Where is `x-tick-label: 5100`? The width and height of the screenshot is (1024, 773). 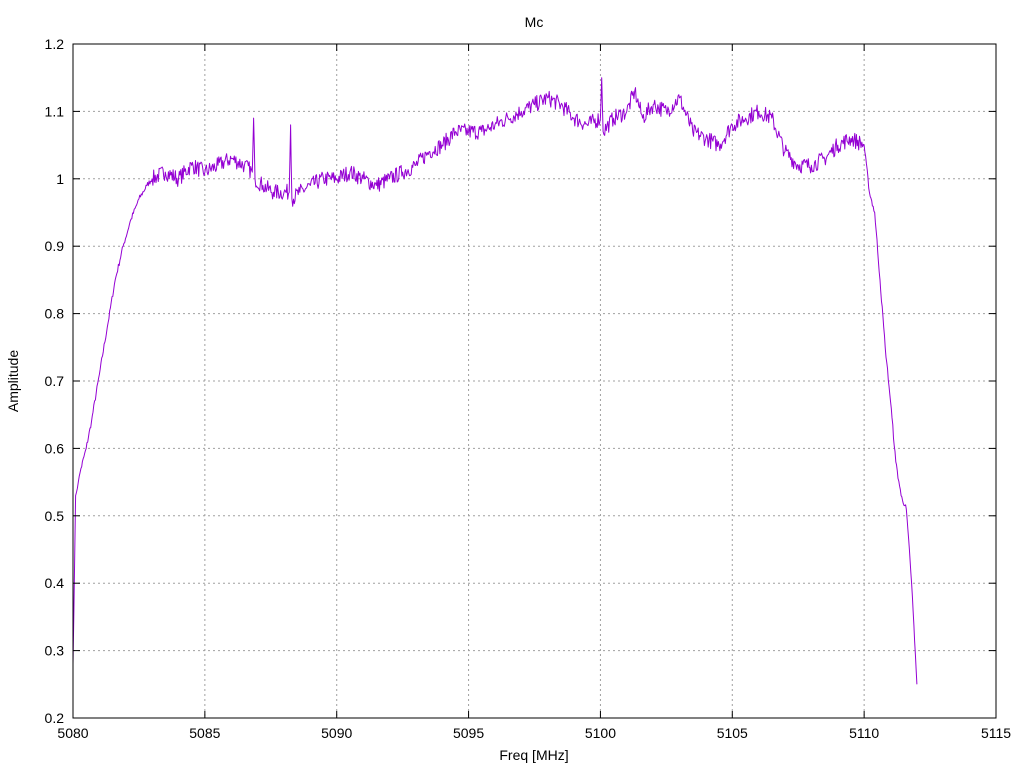
x-tick-label: 5100 is located at coordinates (600, 733).